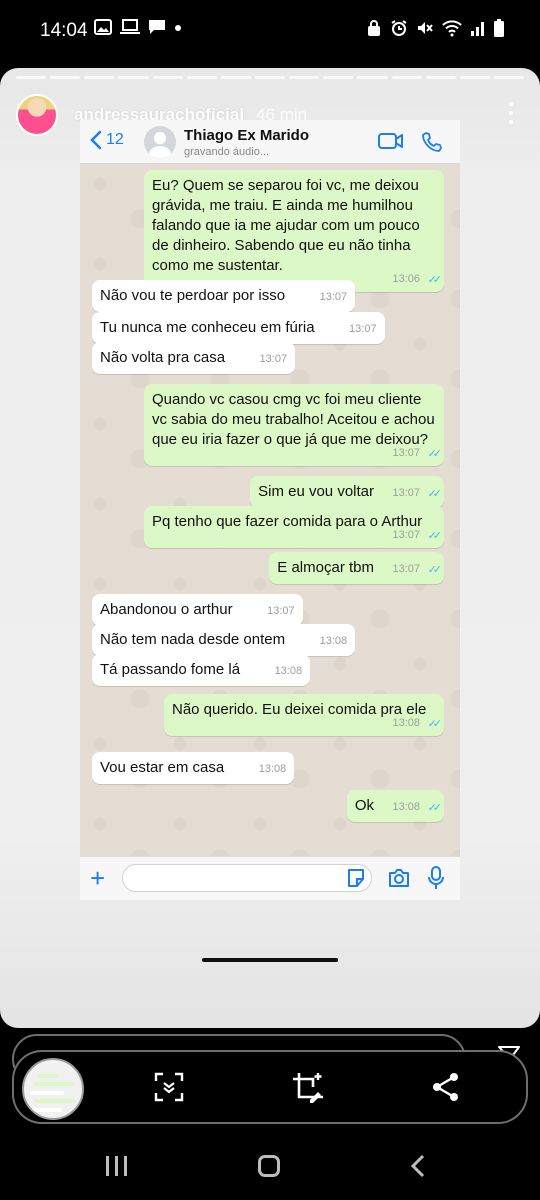 This screenshot has height=1200, width=540. What do you see at coordinates (64, 30) in the screenshot?
I see `status-time: 14:04` at bounding box center [64, 30].